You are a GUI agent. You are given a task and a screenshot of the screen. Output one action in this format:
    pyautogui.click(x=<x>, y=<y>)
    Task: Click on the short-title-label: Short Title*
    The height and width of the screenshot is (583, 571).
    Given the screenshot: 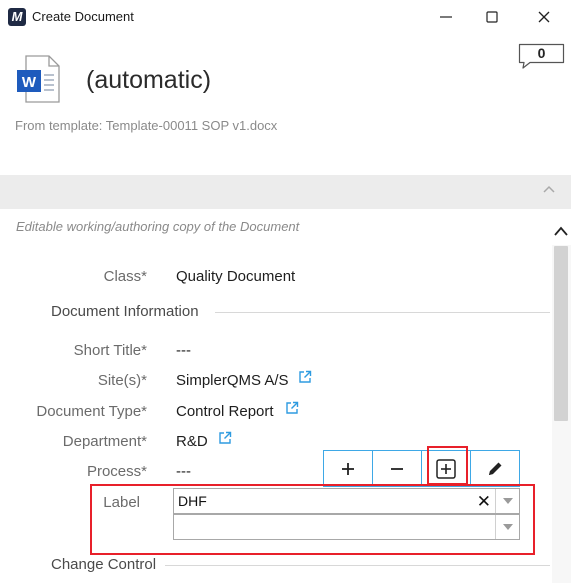 What is the action you would take?
    pyautogui.click(x=110, y=350)
    